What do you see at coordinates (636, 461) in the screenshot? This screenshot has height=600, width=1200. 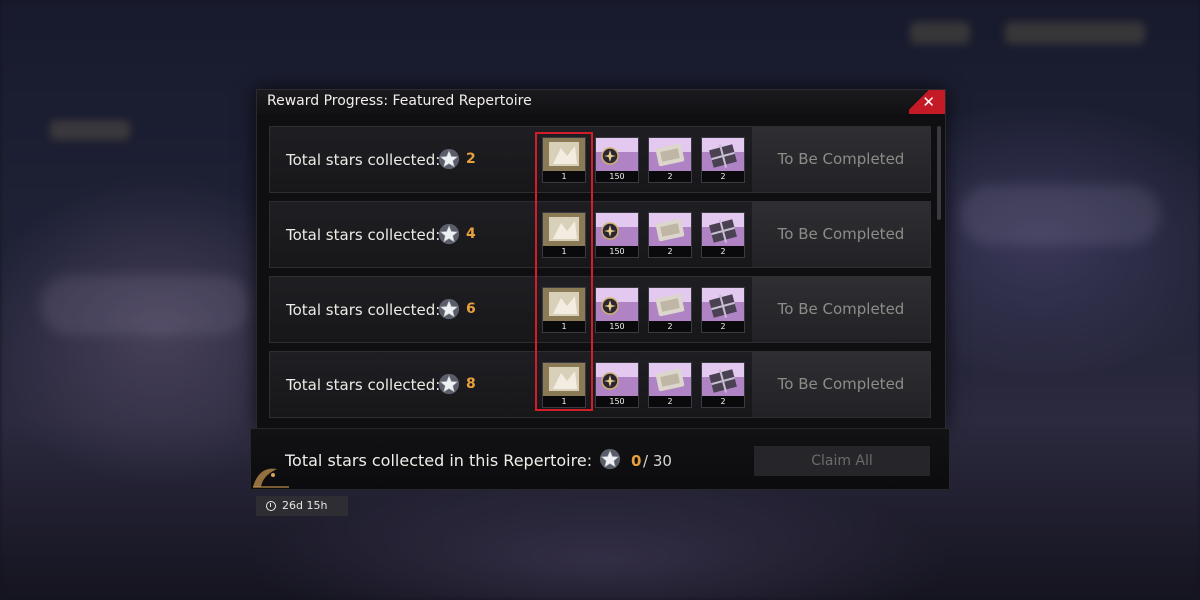 I see `stars-current: 0` at bounding box center [636, 461].